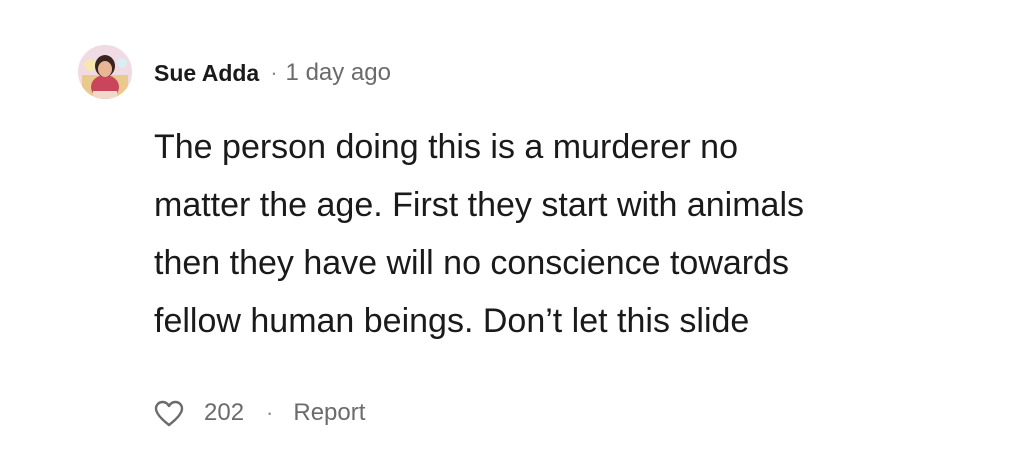  What do you see at coordinates (199, 413) in the screenshot?
I see `like-button: 202` at bounding box center [199, 413].